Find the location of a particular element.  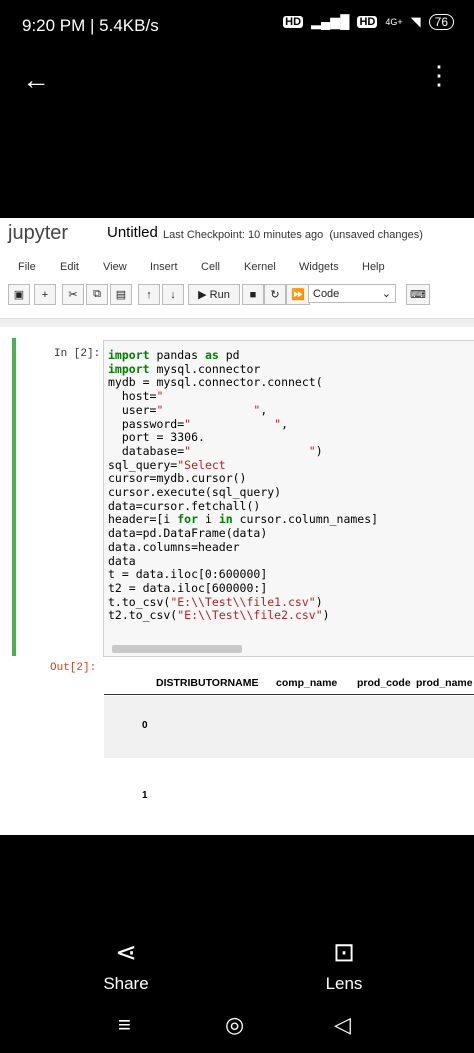

menu-kernel: Kernel is located at coordinates (260, 267).